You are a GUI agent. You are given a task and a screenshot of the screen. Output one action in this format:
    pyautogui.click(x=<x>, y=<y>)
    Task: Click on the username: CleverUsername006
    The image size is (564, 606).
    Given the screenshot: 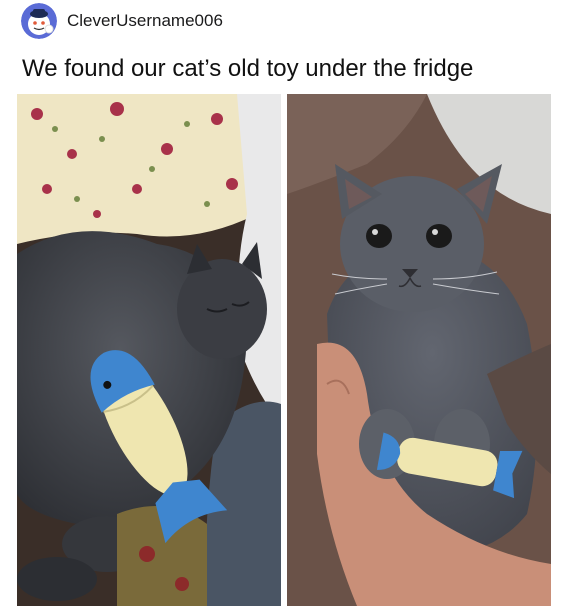 What is the action you would take?
    pyautogui.click(x=145, y=21)
    